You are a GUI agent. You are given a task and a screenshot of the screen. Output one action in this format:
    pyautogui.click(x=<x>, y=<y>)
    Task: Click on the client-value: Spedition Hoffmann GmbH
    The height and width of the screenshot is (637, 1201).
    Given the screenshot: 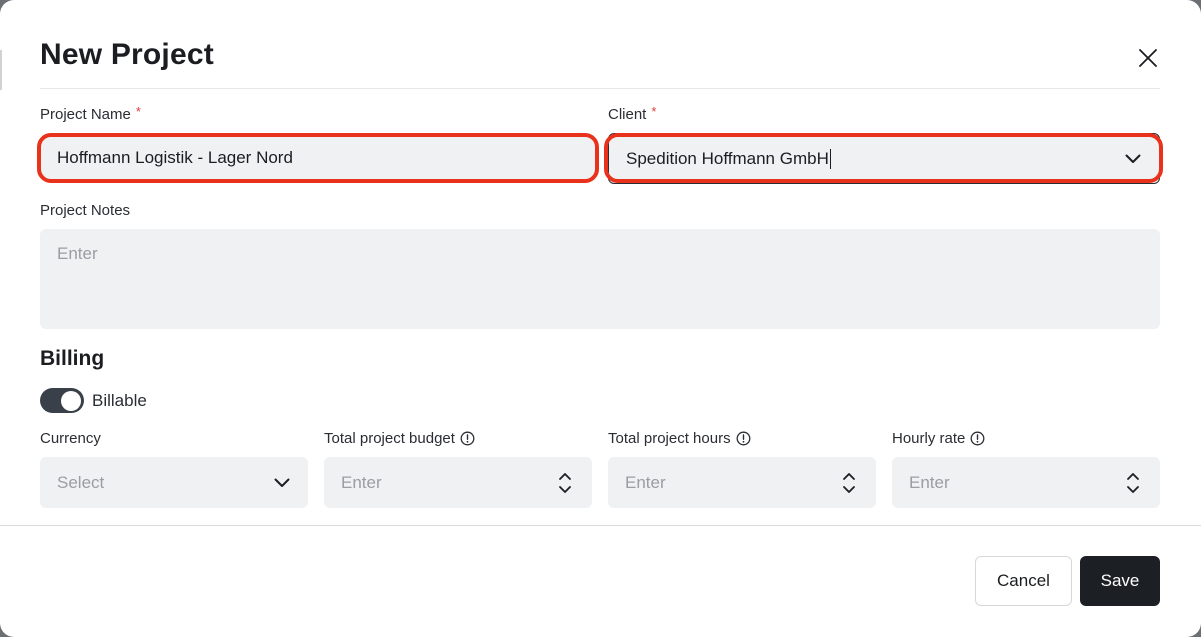 What is the action you would take?
    pyautogui.click(x=727, y=158)
    